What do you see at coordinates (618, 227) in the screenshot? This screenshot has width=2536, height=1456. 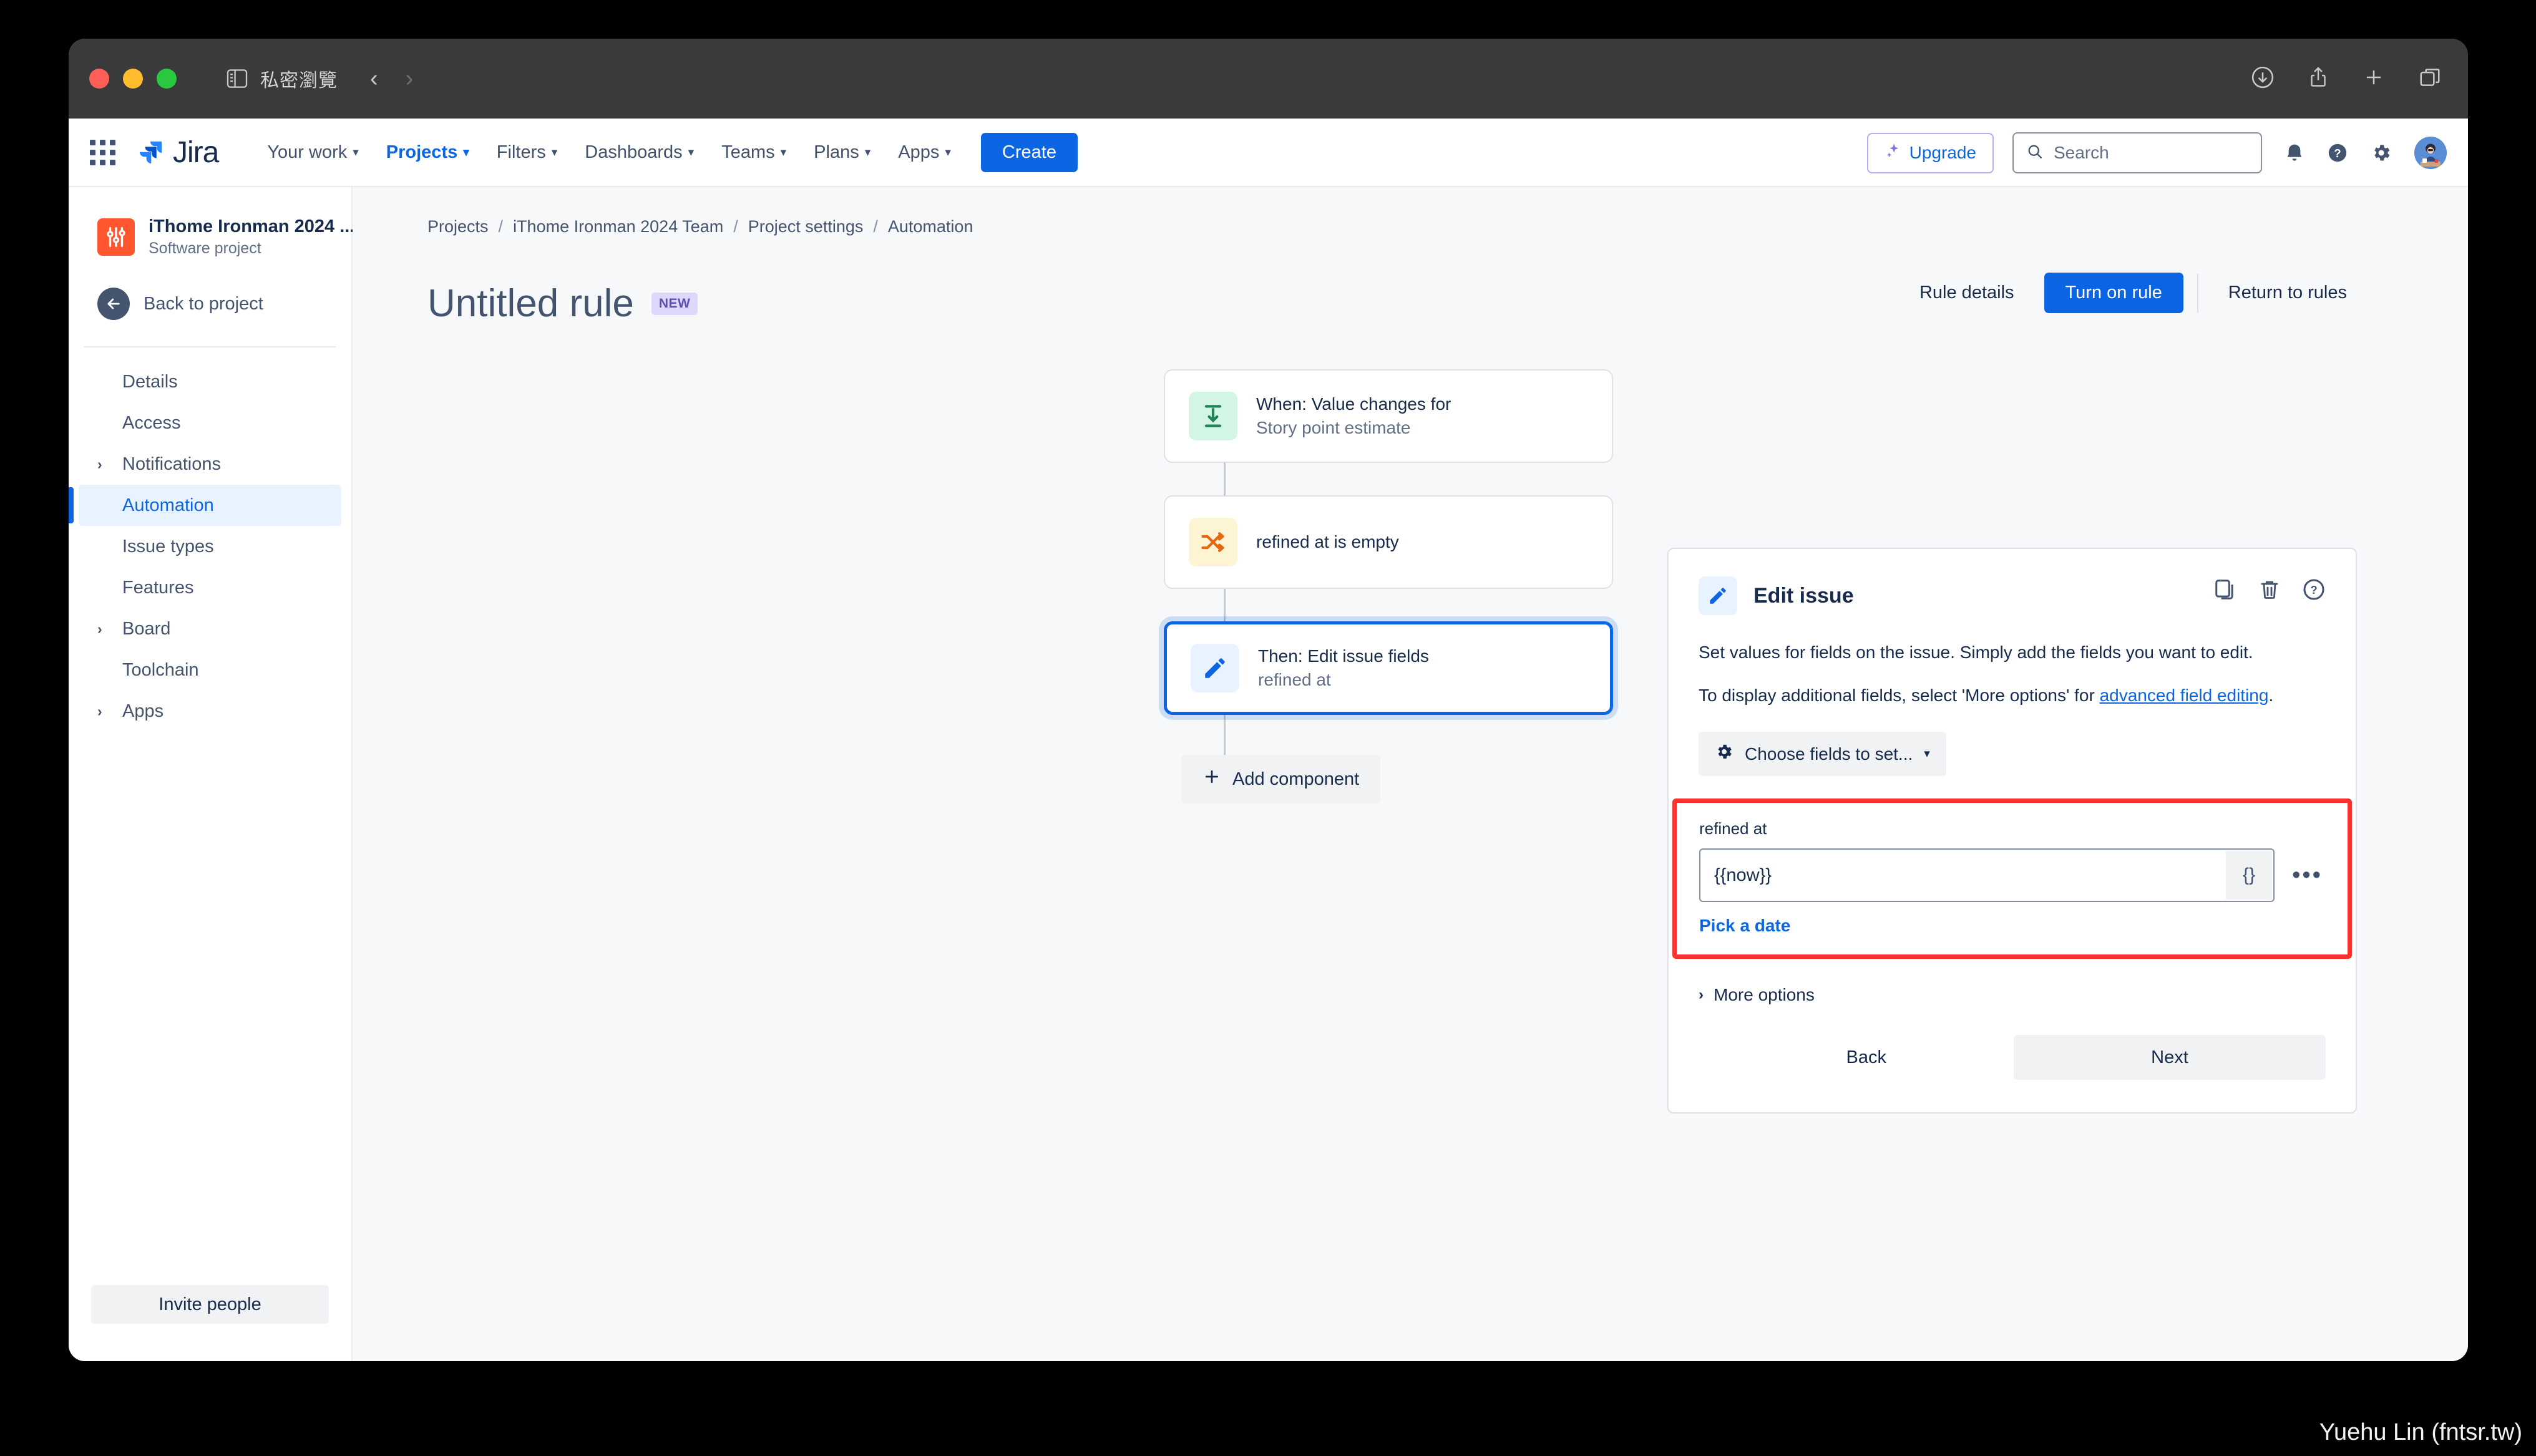 I see `breadcrumb-project: iThome Ironman 2024 Team` at bounding box center [618, 227].